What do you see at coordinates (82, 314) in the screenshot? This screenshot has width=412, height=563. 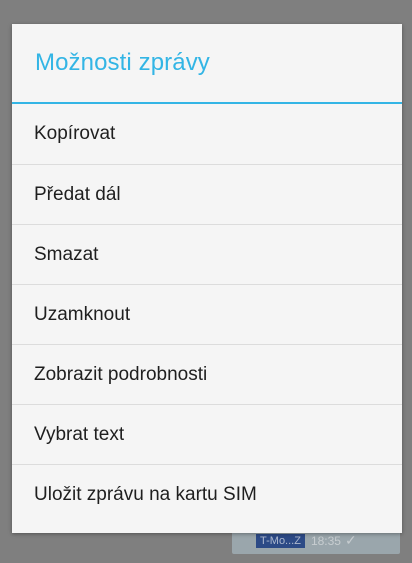 I see `menu-item-label: Uzamknout` at bounding box center [82, 314].